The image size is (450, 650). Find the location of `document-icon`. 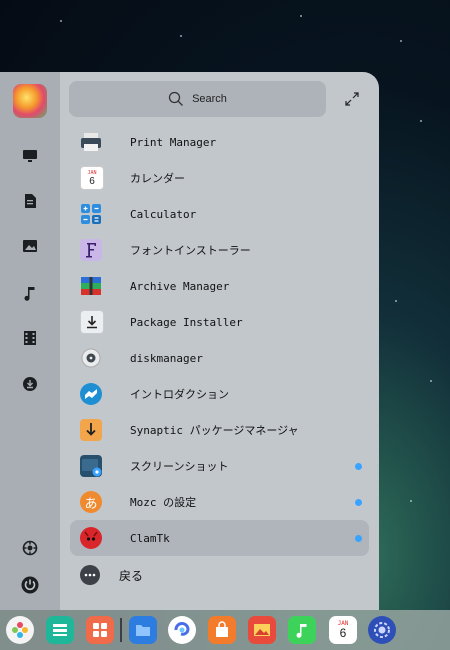

document-icon is located at coordinates (30, 201).